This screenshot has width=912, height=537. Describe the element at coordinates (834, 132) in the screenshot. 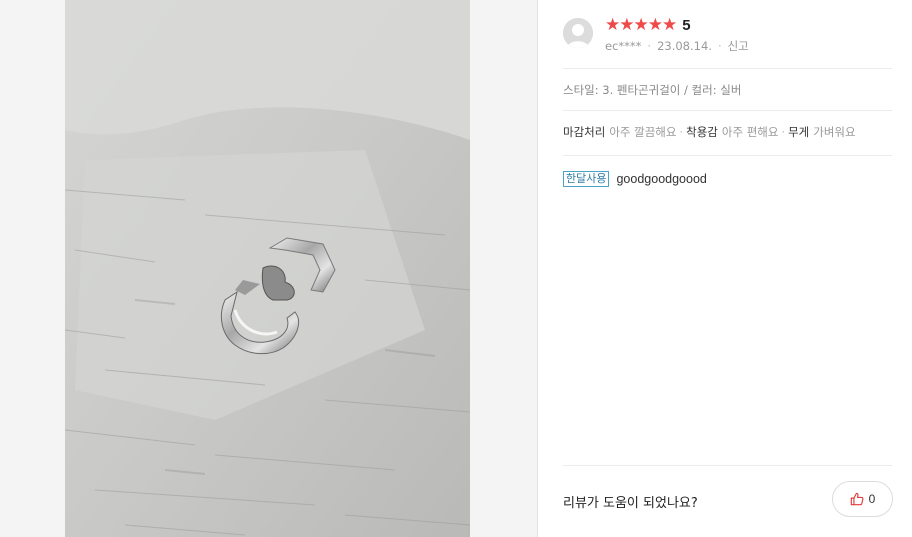

I see `attribute-value: 가벼워요` at that location.